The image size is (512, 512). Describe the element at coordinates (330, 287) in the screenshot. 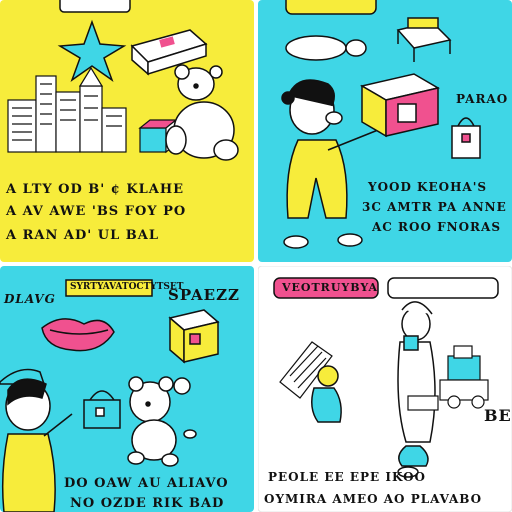

I see `banner-text: VEOTRUYBYA` at that location.